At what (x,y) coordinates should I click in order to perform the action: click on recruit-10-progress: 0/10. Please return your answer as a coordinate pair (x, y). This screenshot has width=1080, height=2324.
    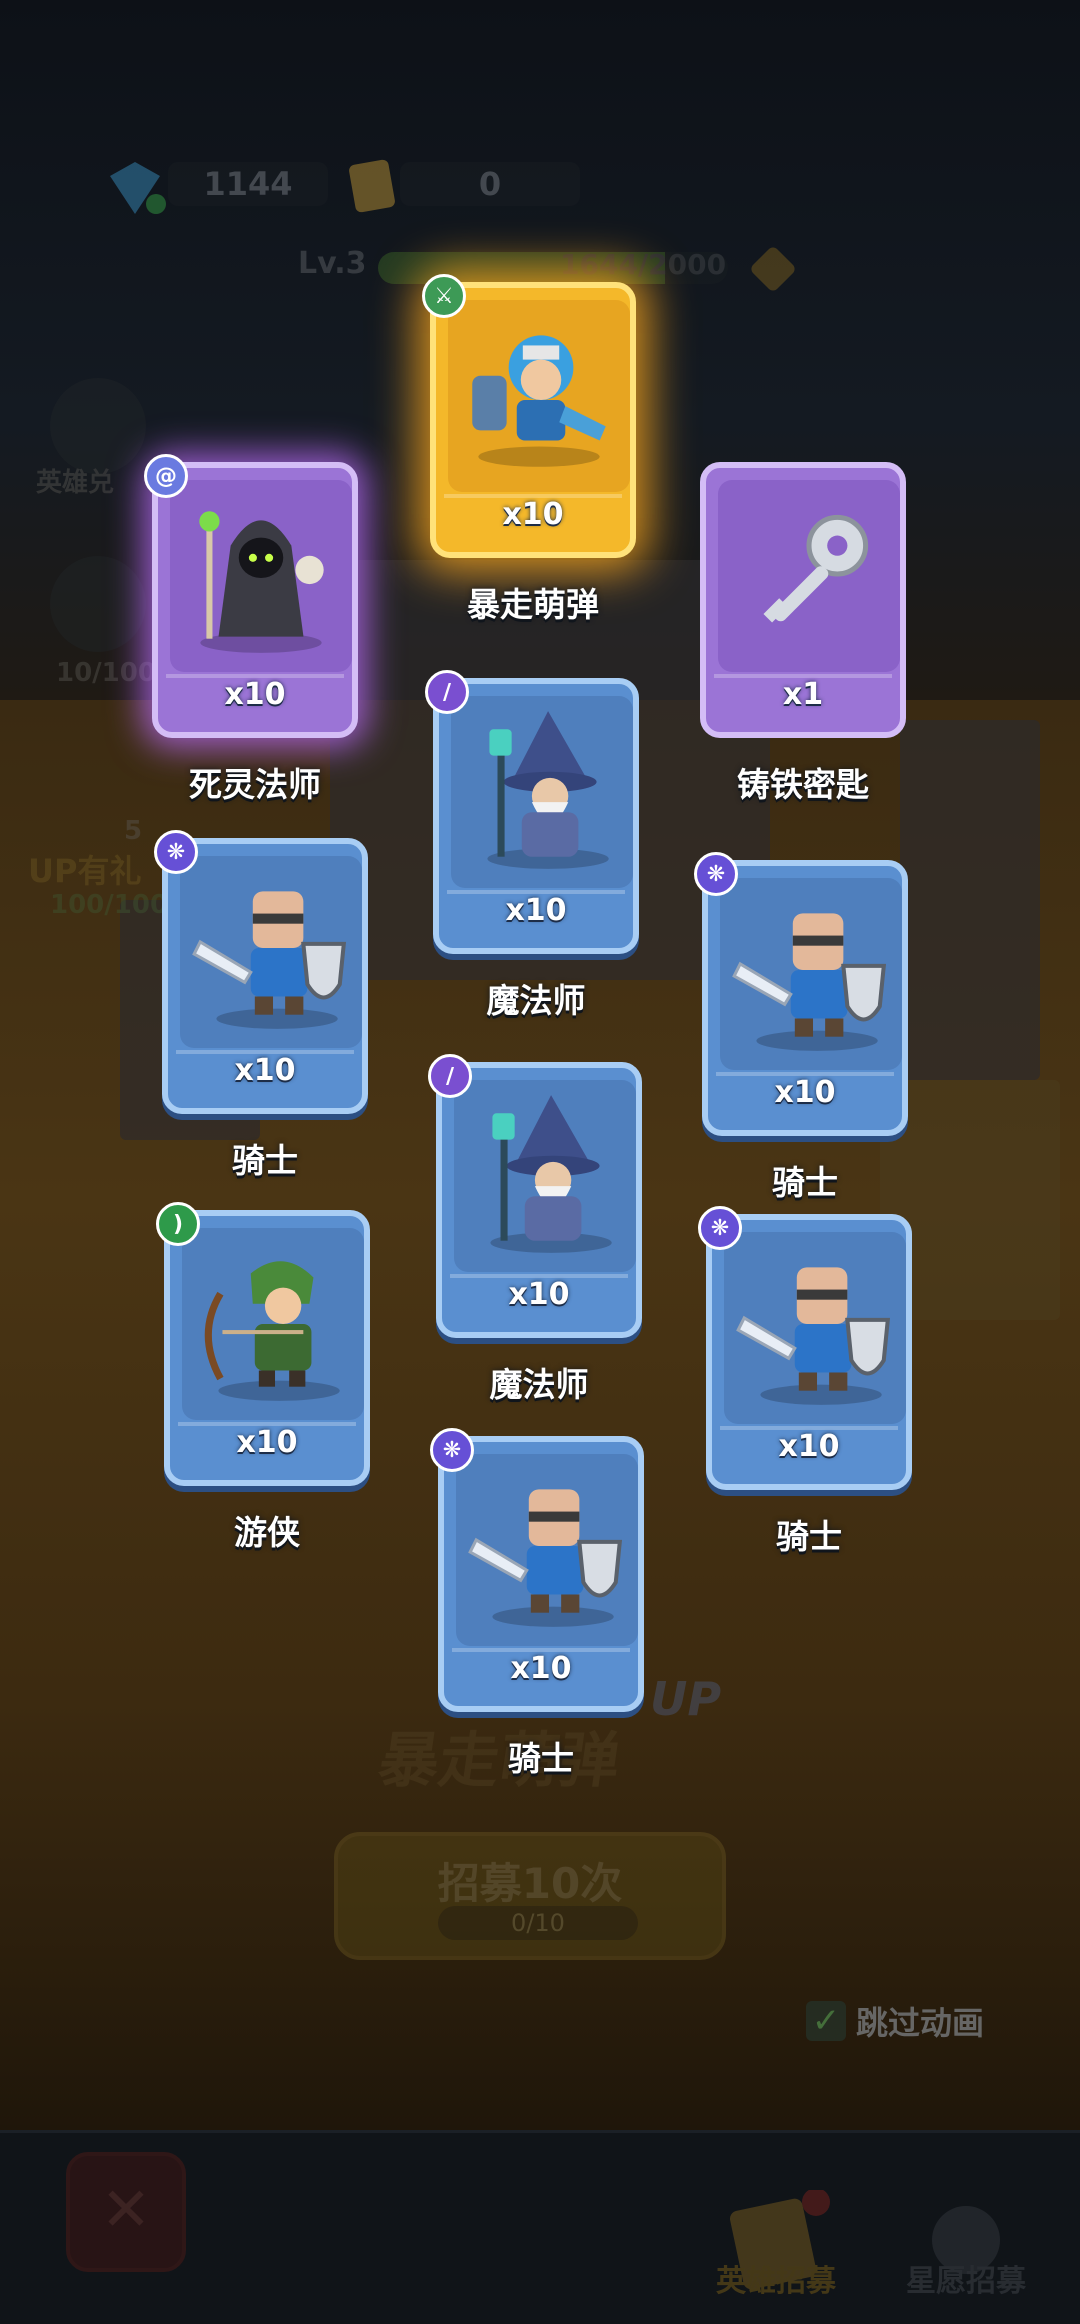
    Looking at the image, I should click on (538, 1923).